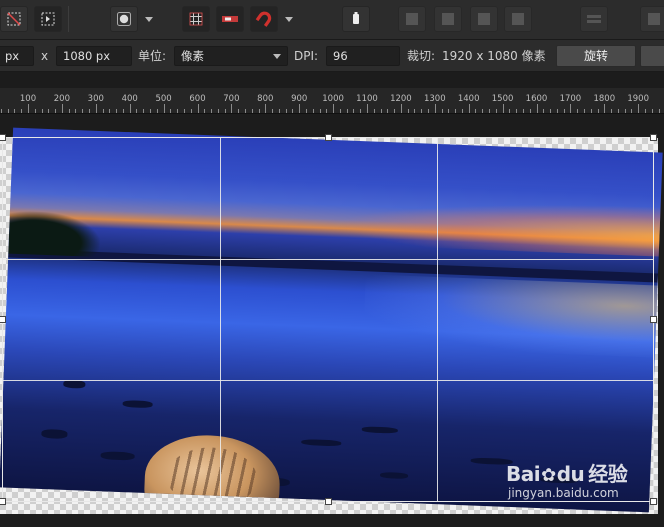 The width and height of the screenshot is (664, 527). I want to click on crop-mode-icon, so click(48, 19).